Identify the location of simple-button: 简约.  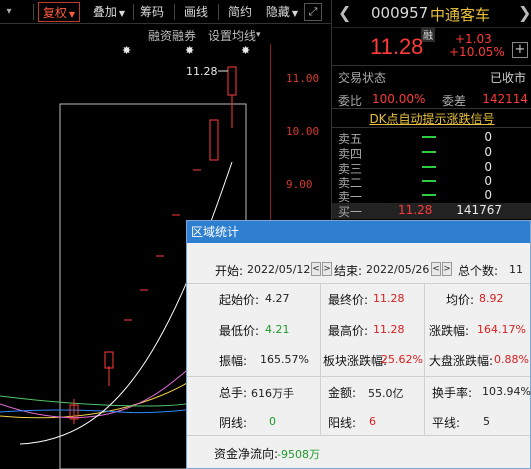
(240, 12).